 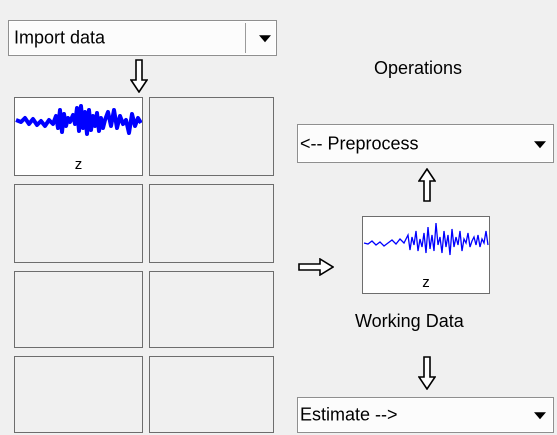 What do you see at coordinates (142, 38) in the screenshot?
I see `import-data-dropdown: Import data` at bounding box center [142, 38].